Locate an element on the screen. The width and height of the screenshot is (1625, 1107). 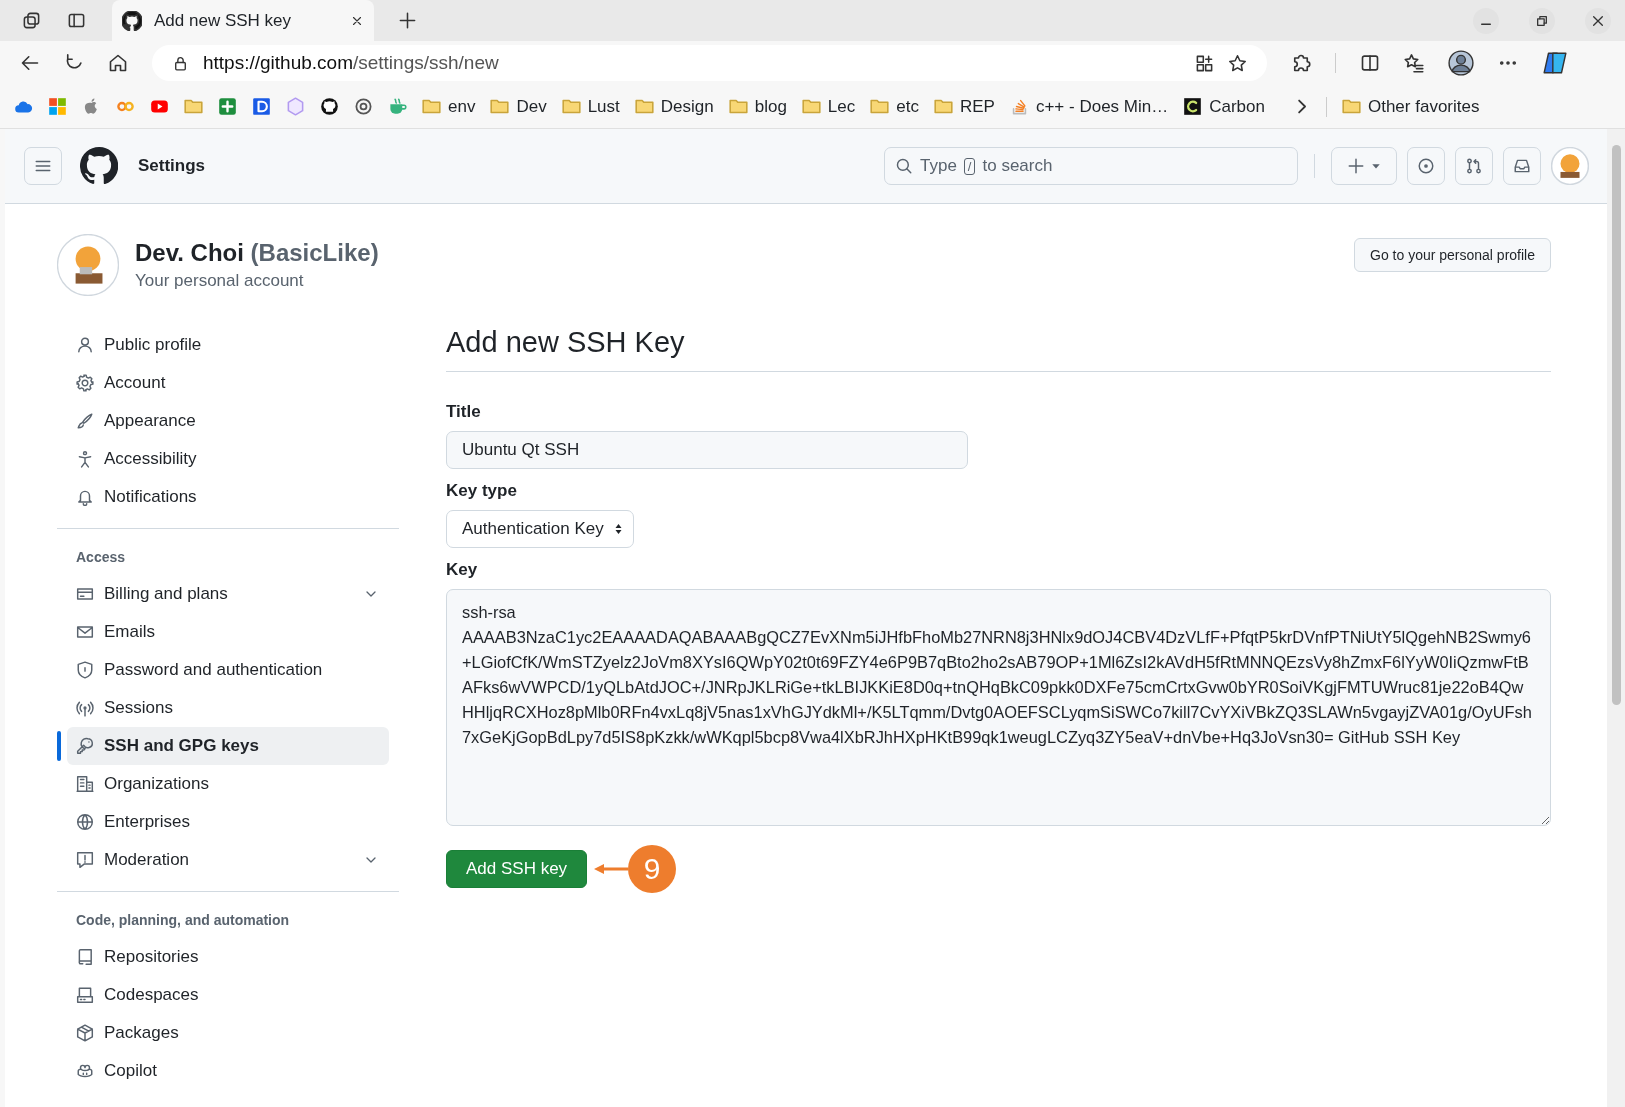
form-heading: Add new SSH Key is located at coordinates (998, 349).